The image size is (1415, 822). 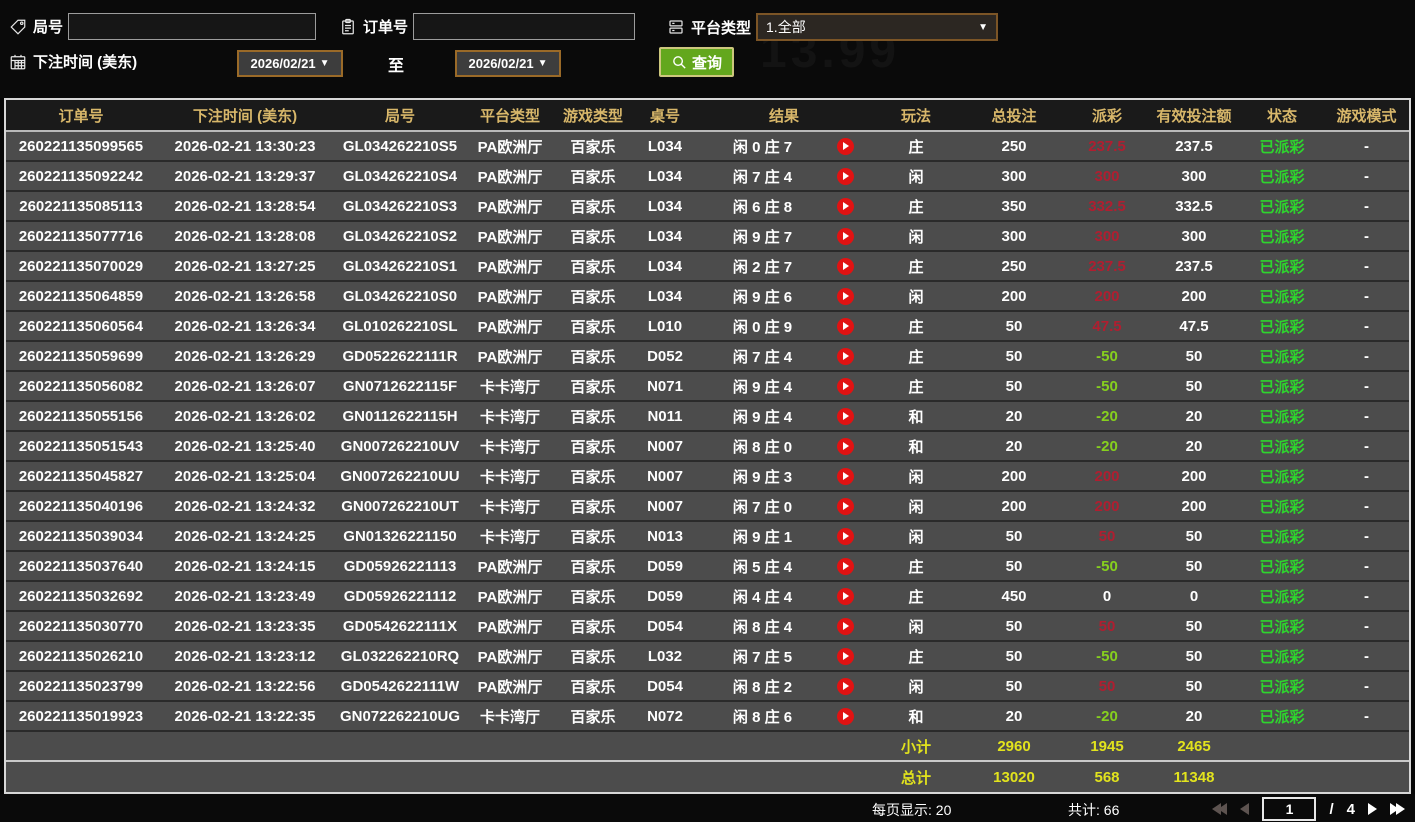 I want to click on platform-select: 1.全部 ▼, so click(x=877, y=27).